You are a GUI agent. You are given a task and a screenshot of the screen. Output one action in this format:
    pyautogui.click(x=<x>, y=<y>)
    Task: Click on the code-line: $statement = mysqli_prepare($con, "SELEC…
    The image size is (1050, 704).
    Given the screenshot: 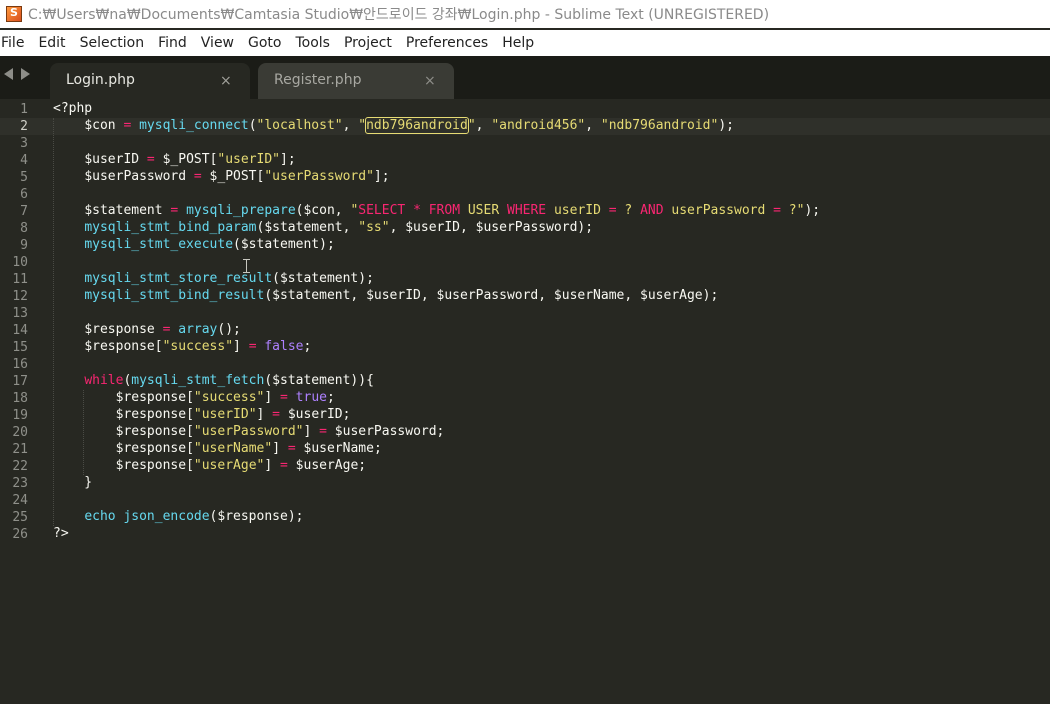 What is the action you would take?
    pyautogui.click(x=436, y=211)
    